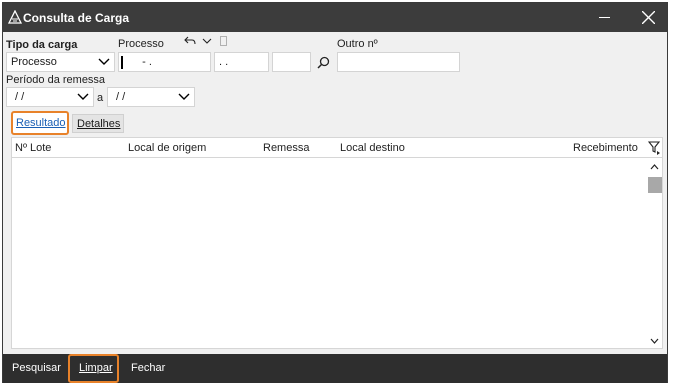  Describe the element at coordinates (151, 97) in the screenshot. I see `periodo-fim-select: / /` at that location.